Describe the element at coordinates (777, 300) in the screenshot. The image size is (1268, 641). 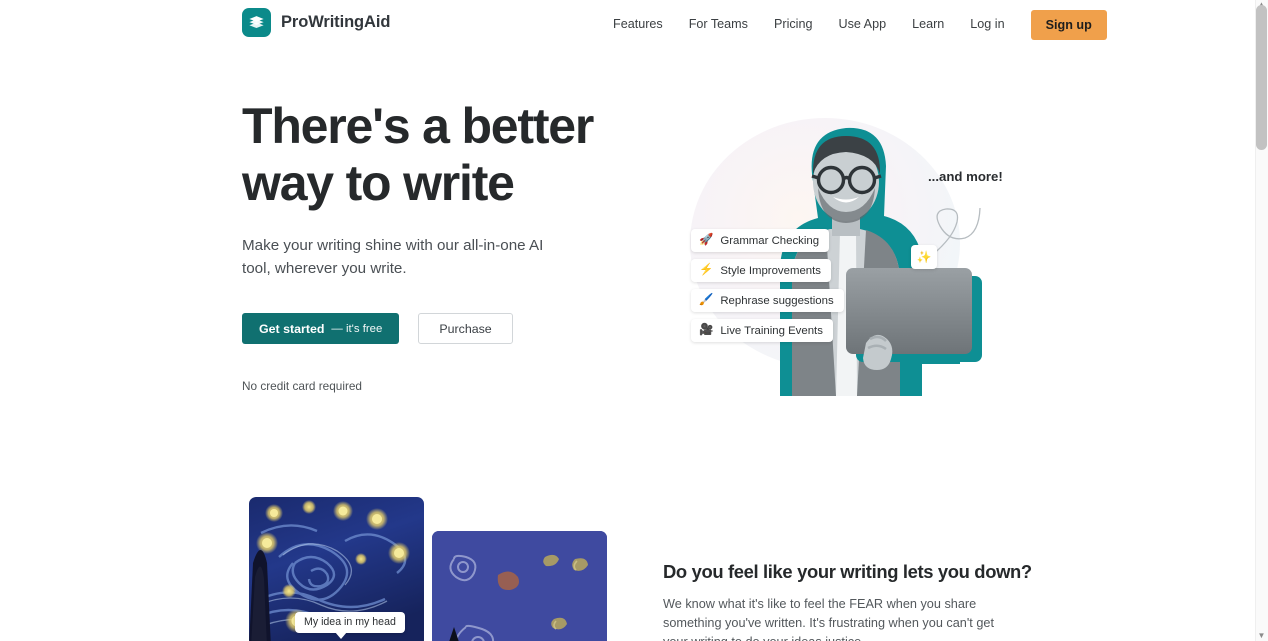
I see `feature-pill-label: Rephrase suggestions` at that location.